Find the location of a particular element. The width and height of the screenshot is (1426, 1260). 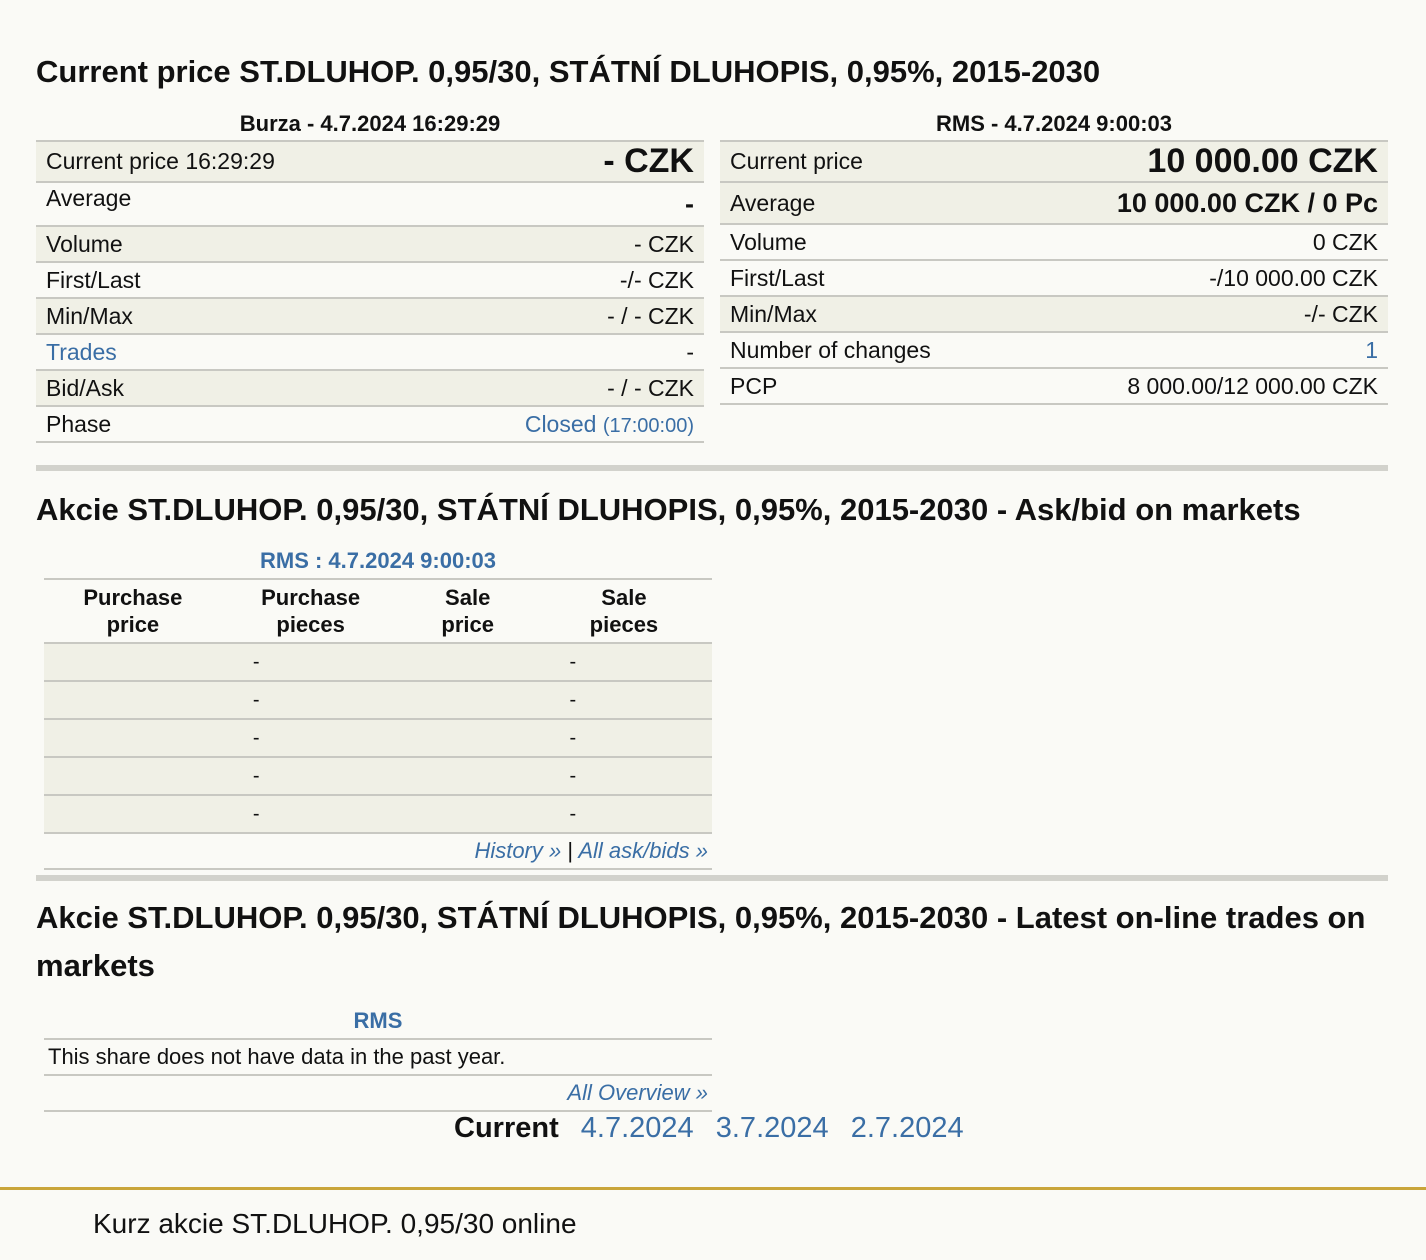

table-row: PCP 8 000.00/12 000.00 CZK is located at coordinates (1054, 386).